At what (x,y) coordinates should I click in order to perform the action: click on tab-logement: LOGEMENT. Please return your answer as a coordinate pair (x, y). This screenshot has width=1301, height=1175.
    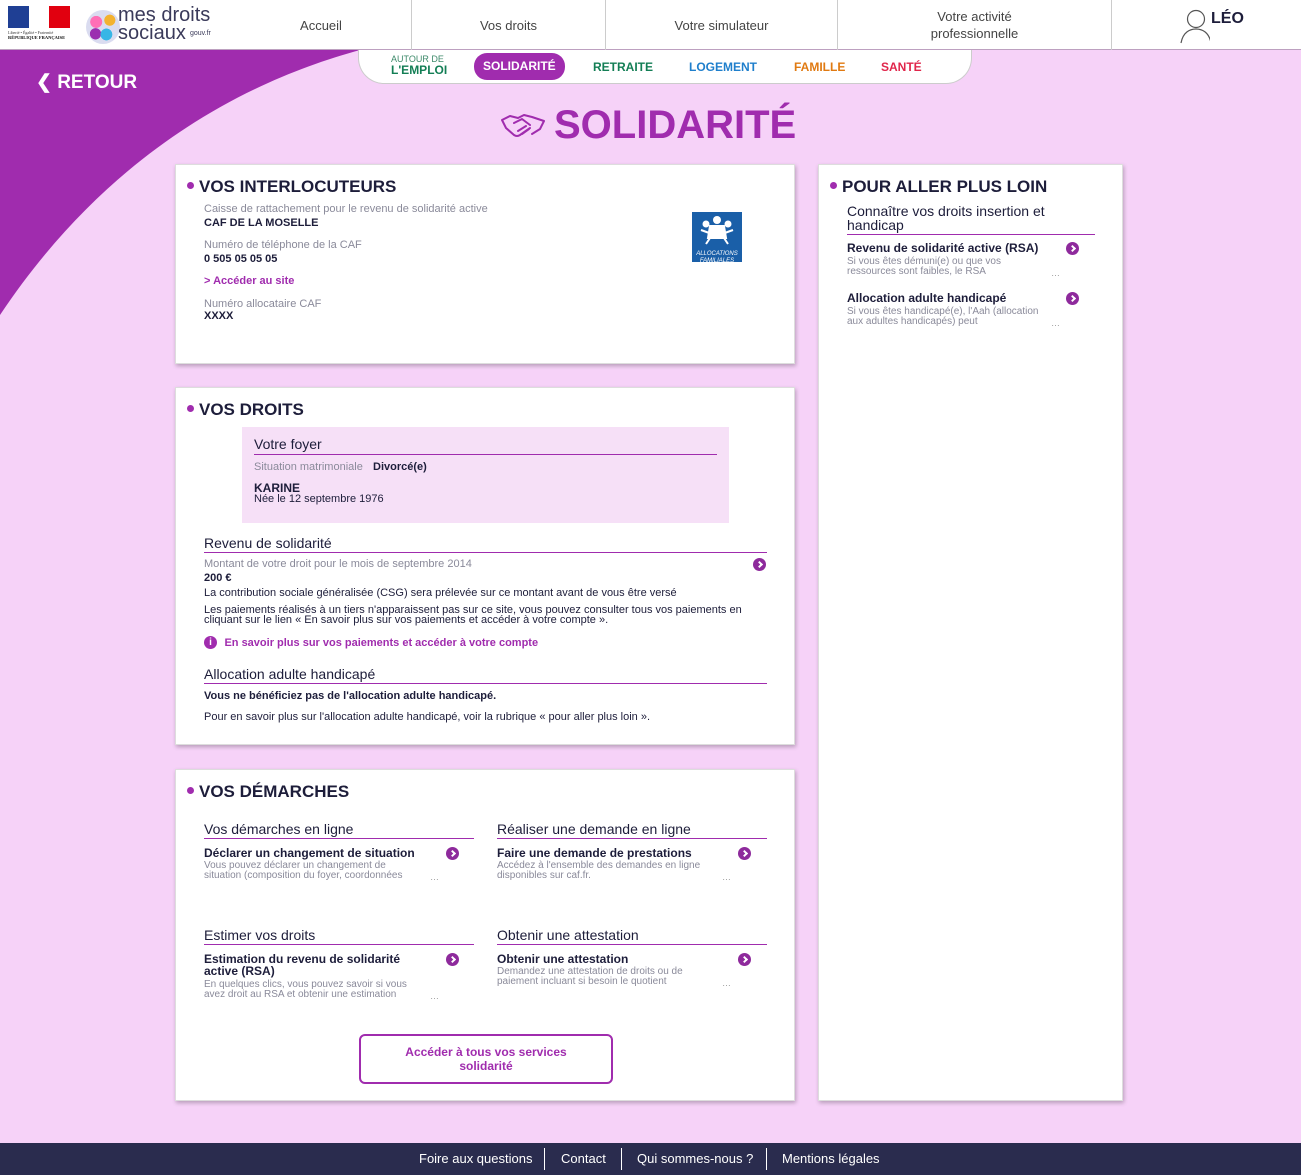
    Looking at the image, I should click on (723, 67).